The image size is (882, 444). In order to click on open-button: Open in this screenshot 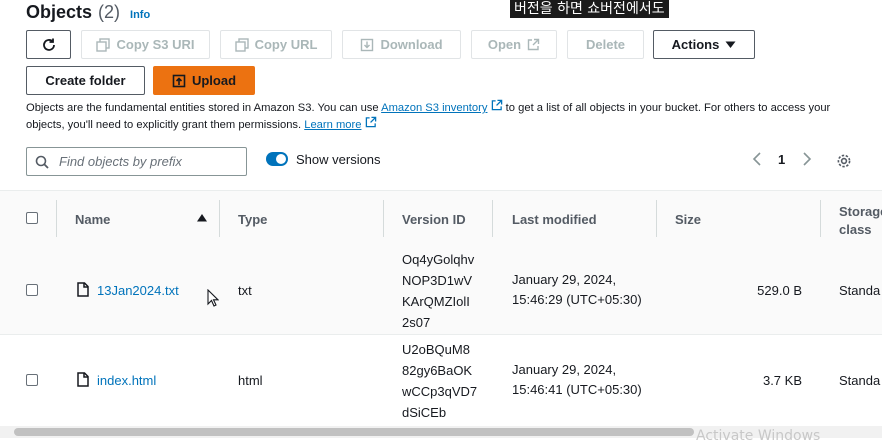, I will do `click(514, 44)`.